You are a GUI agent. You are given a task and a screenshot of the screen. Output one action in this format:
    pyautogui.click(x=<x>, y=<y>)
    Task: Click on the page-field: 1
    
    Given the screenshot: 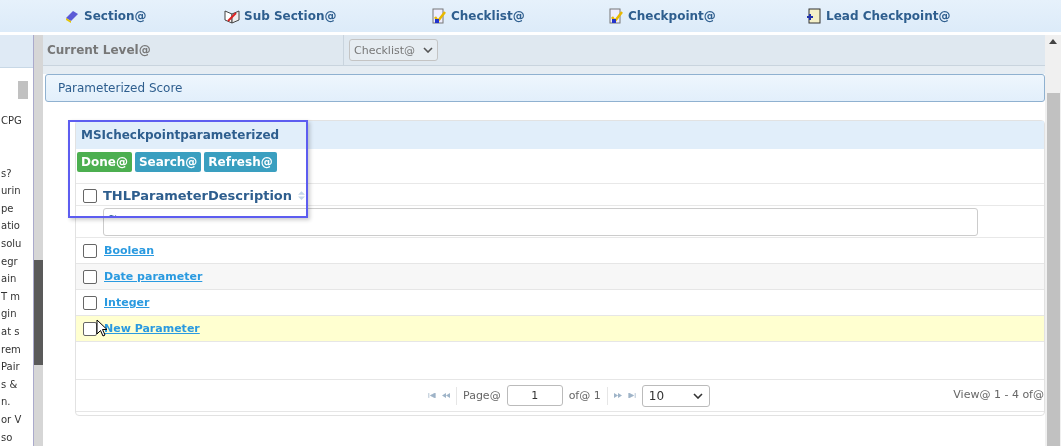 What is the action you would take?
    pyautogui.click(x=534, y=395)
    